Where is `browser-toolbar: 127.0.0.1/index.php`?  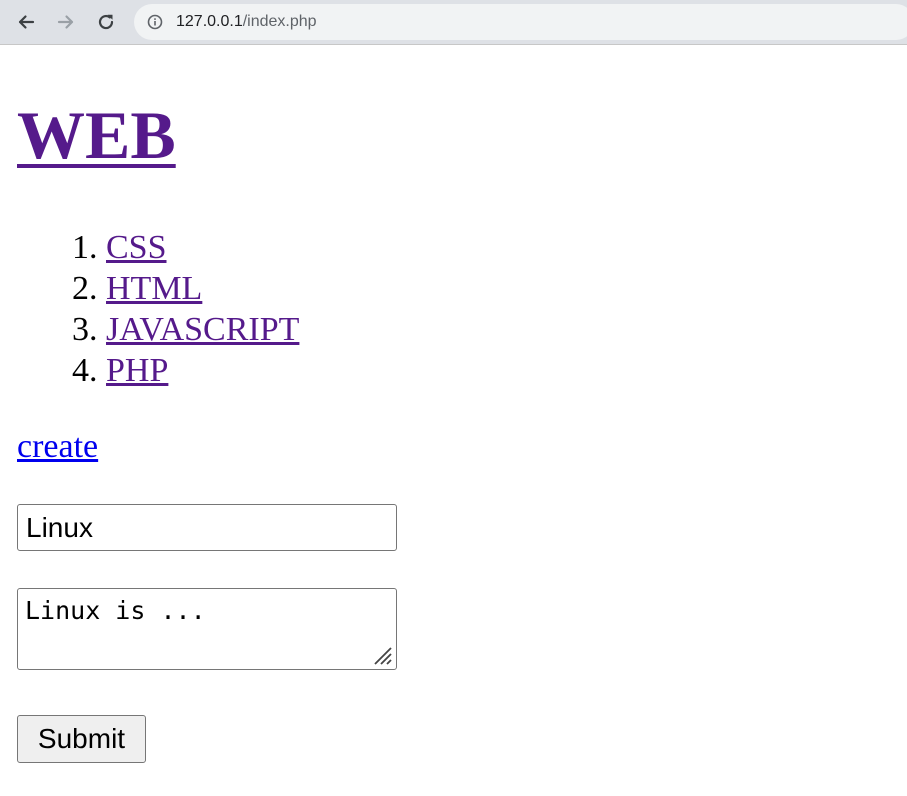
browser-toolbar: 127.0.0.1/index.php is located at coordinates (453, 22).